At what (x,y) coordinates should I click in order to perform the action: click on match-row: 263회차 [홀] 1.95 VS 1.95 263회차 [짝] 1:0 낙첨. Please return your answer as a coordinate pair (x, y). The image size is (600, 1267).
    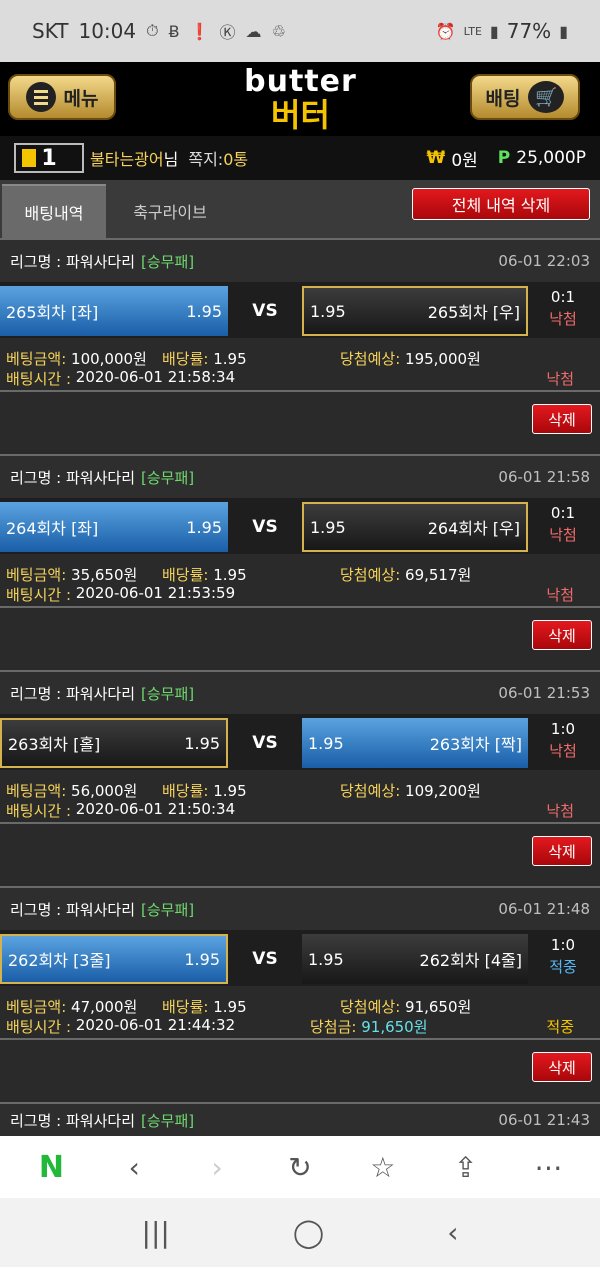
    Looking at the image, I should click on (300, 742).